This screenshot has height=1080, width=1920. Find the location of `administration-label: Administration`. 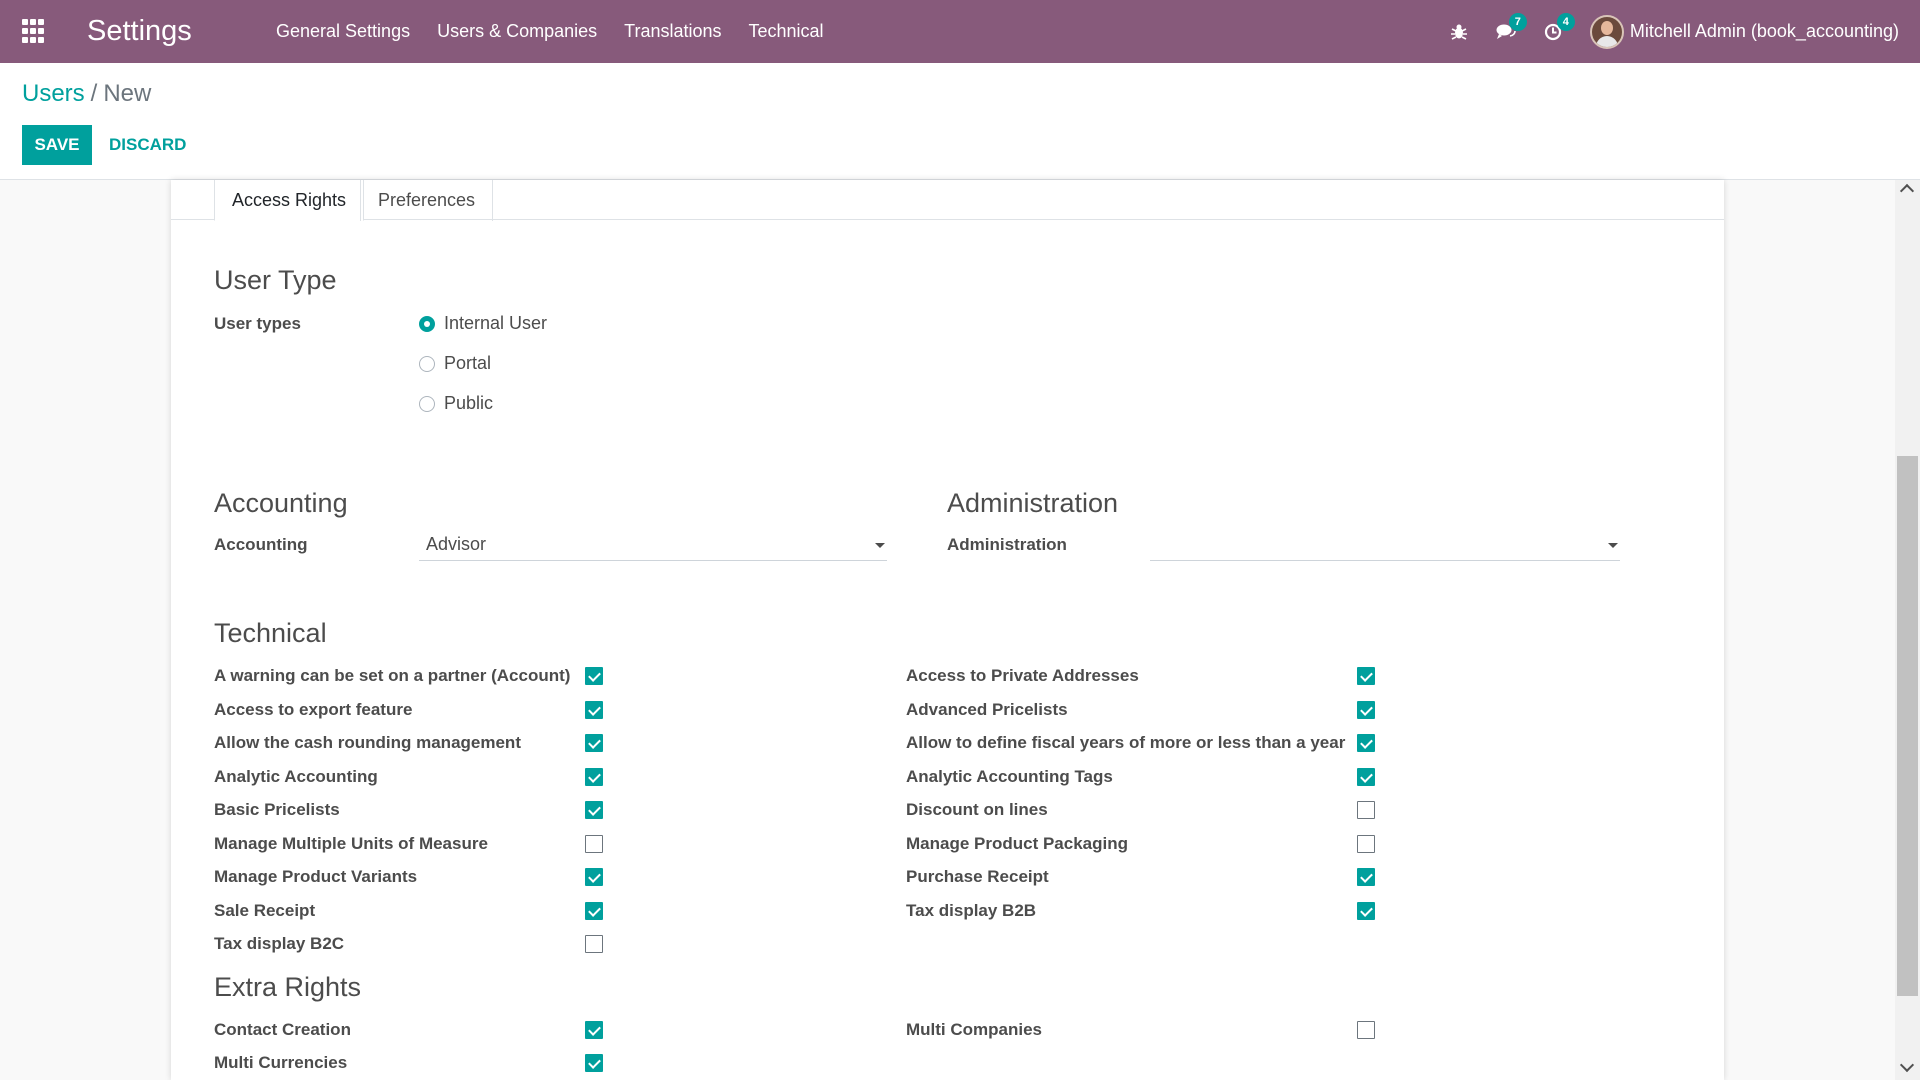

administration-label: Administration is located at coordinates (1007, 544).